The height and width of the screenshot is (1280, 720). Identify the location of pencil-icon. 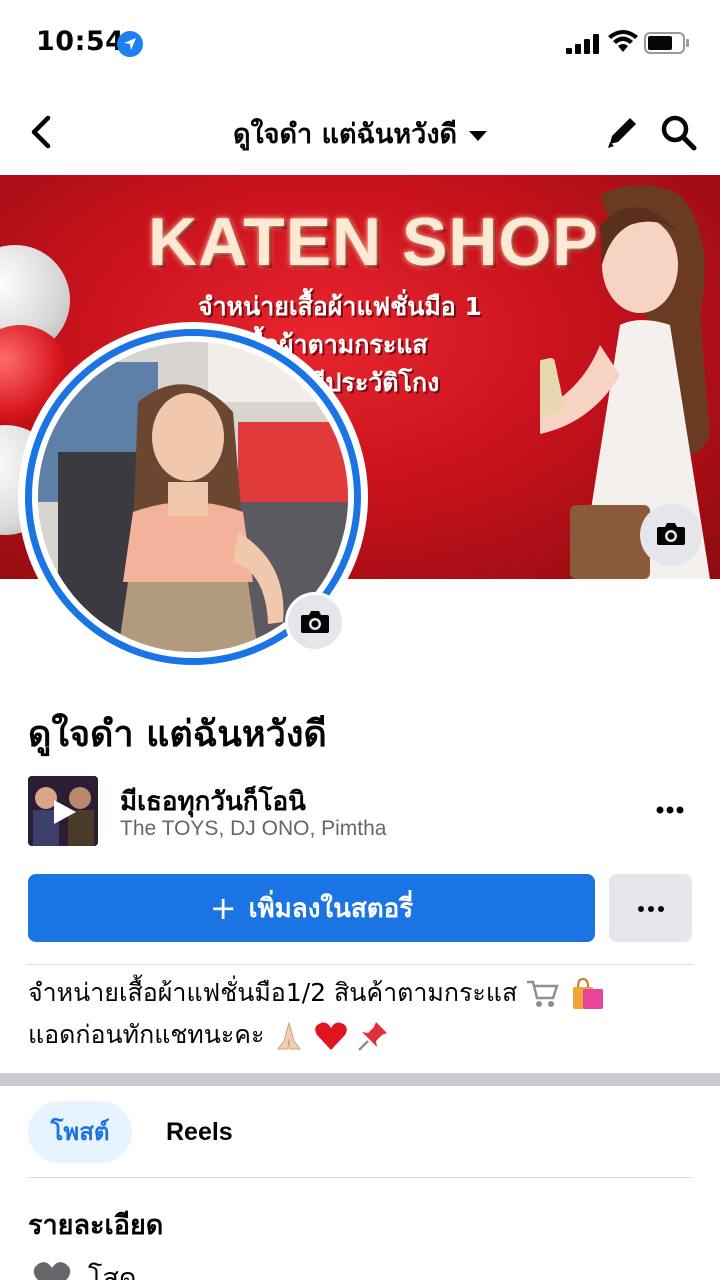
(623, 132).